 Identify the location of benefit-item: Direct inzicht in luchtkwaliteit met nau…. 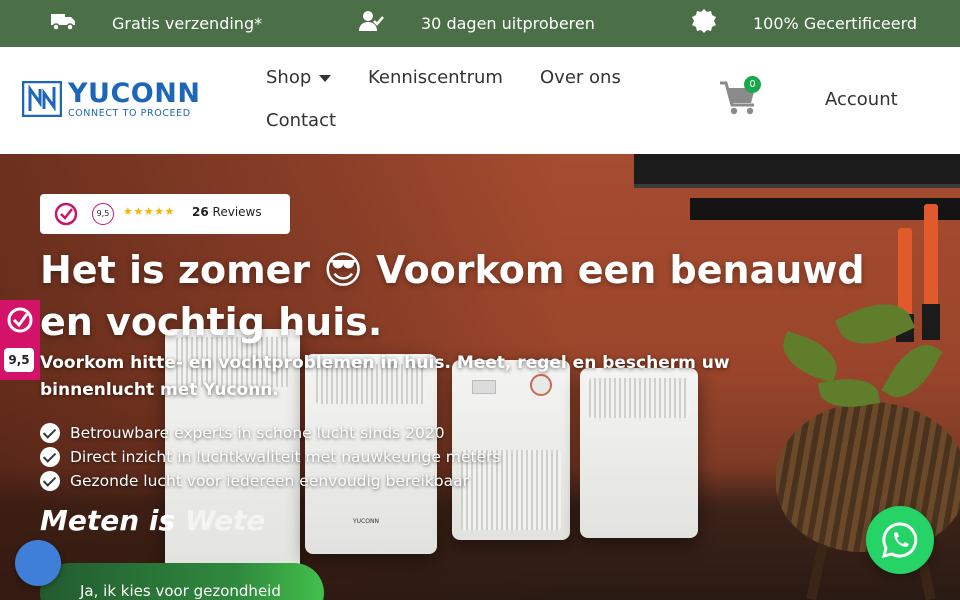
(270, 457).